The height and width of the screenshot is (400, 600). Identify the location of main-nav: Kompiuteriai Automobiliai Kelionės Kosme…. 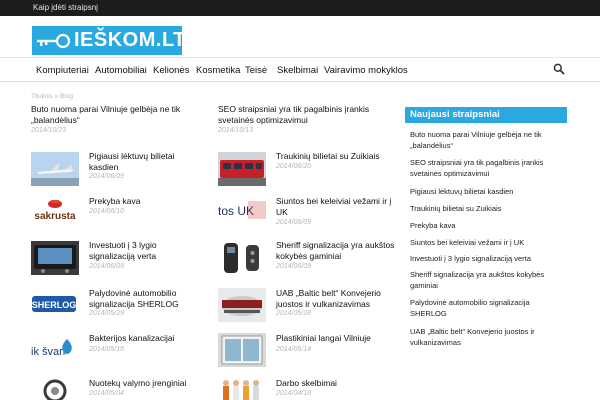
(300, 69).